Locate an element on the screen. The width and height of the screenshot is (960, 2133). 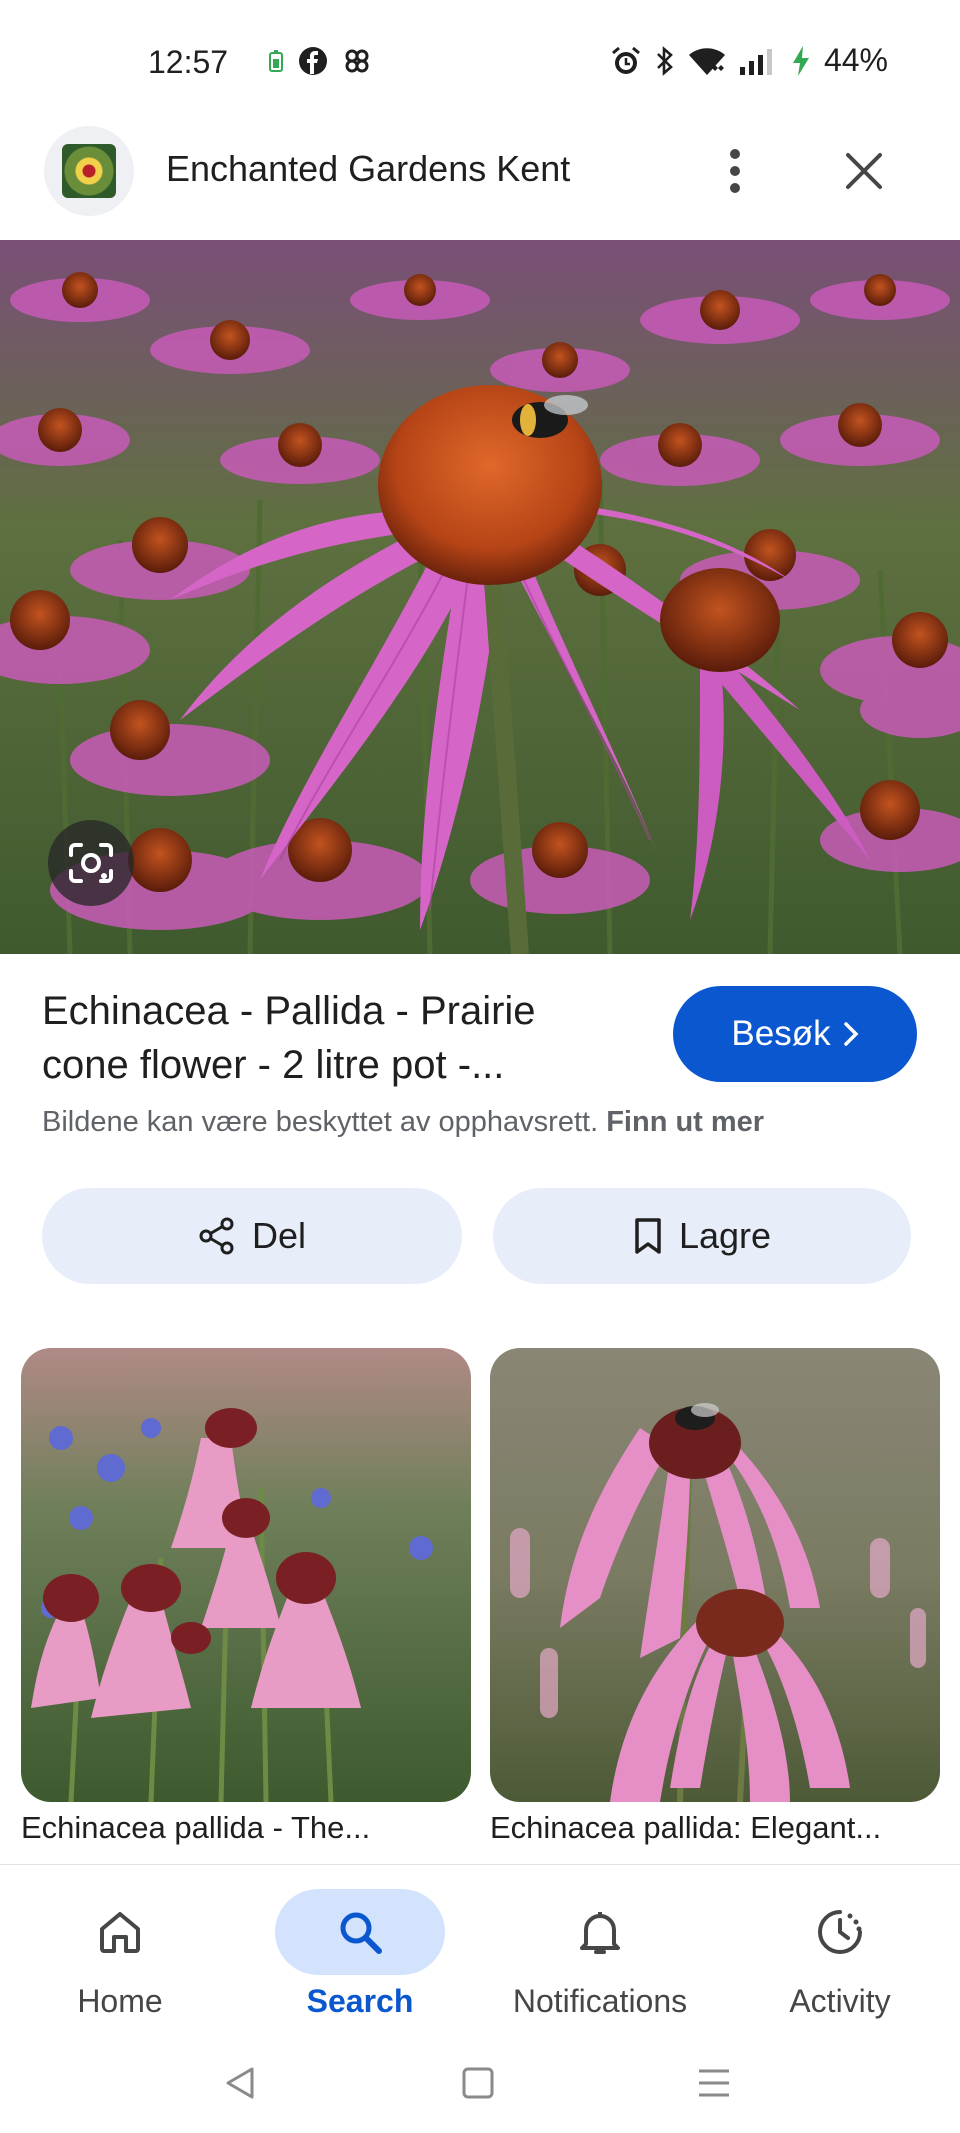
system-navigation-bar is located at coordinates (480, 2083).